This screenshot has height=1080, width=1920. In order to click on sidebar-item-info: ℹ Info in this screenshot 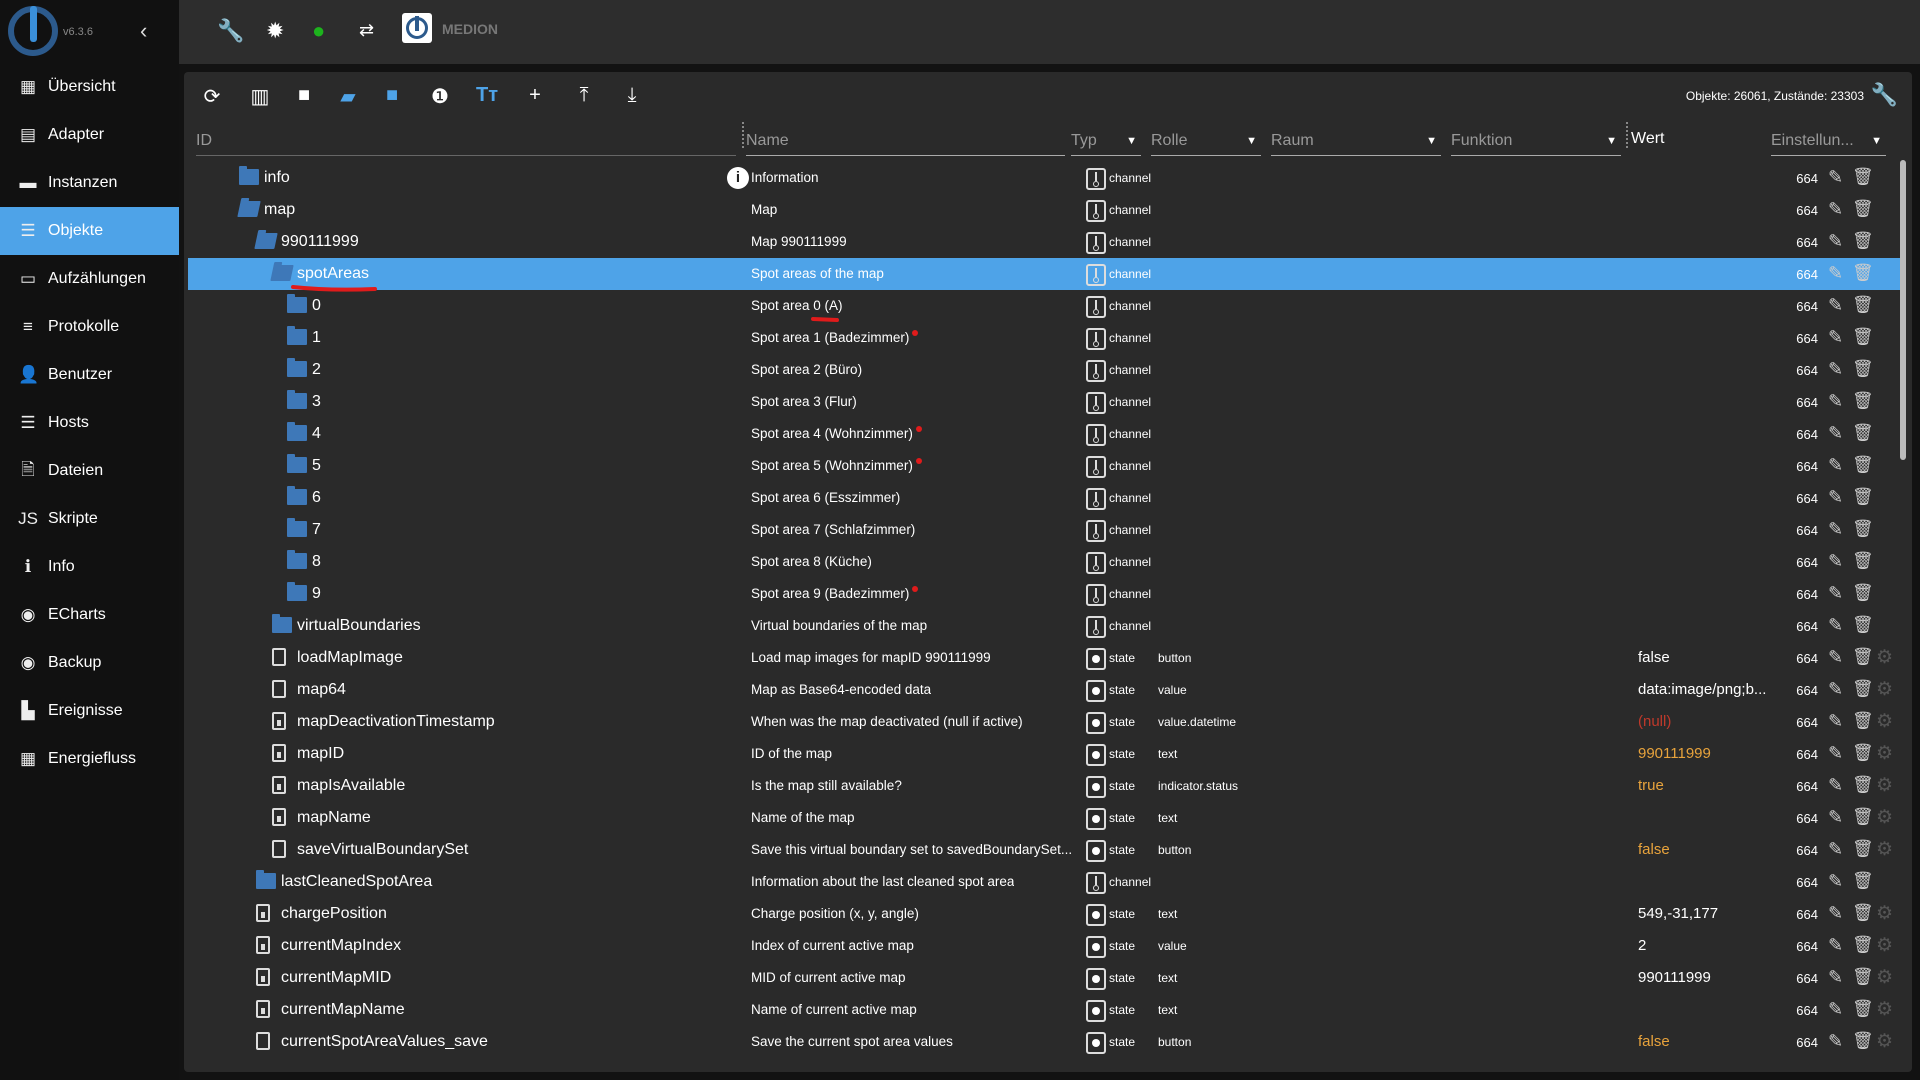, I will do `click(89, 567)`.